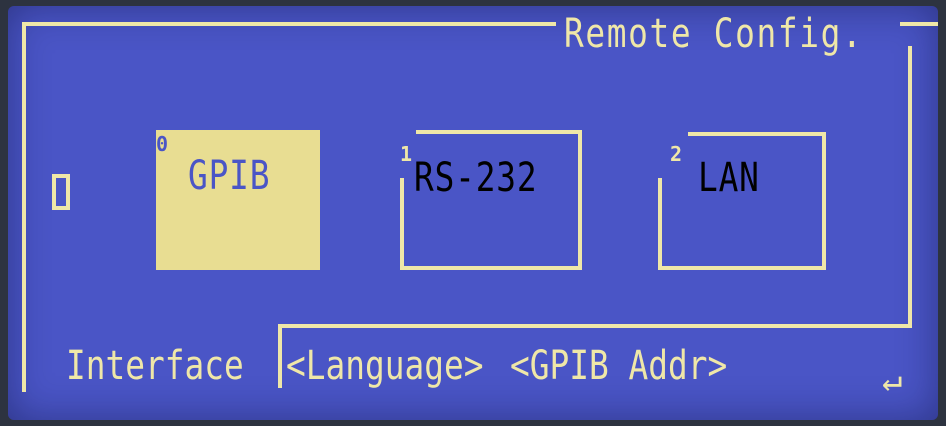  I want to click on softkey-interface: Interface, so click(155, 366).